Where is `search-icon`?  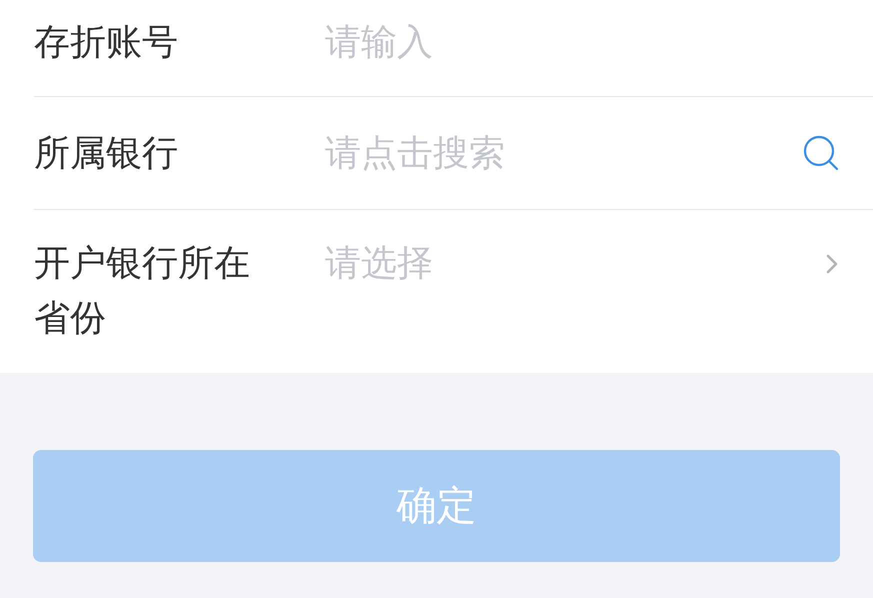
search-icon is located at coordinates (821, 153).